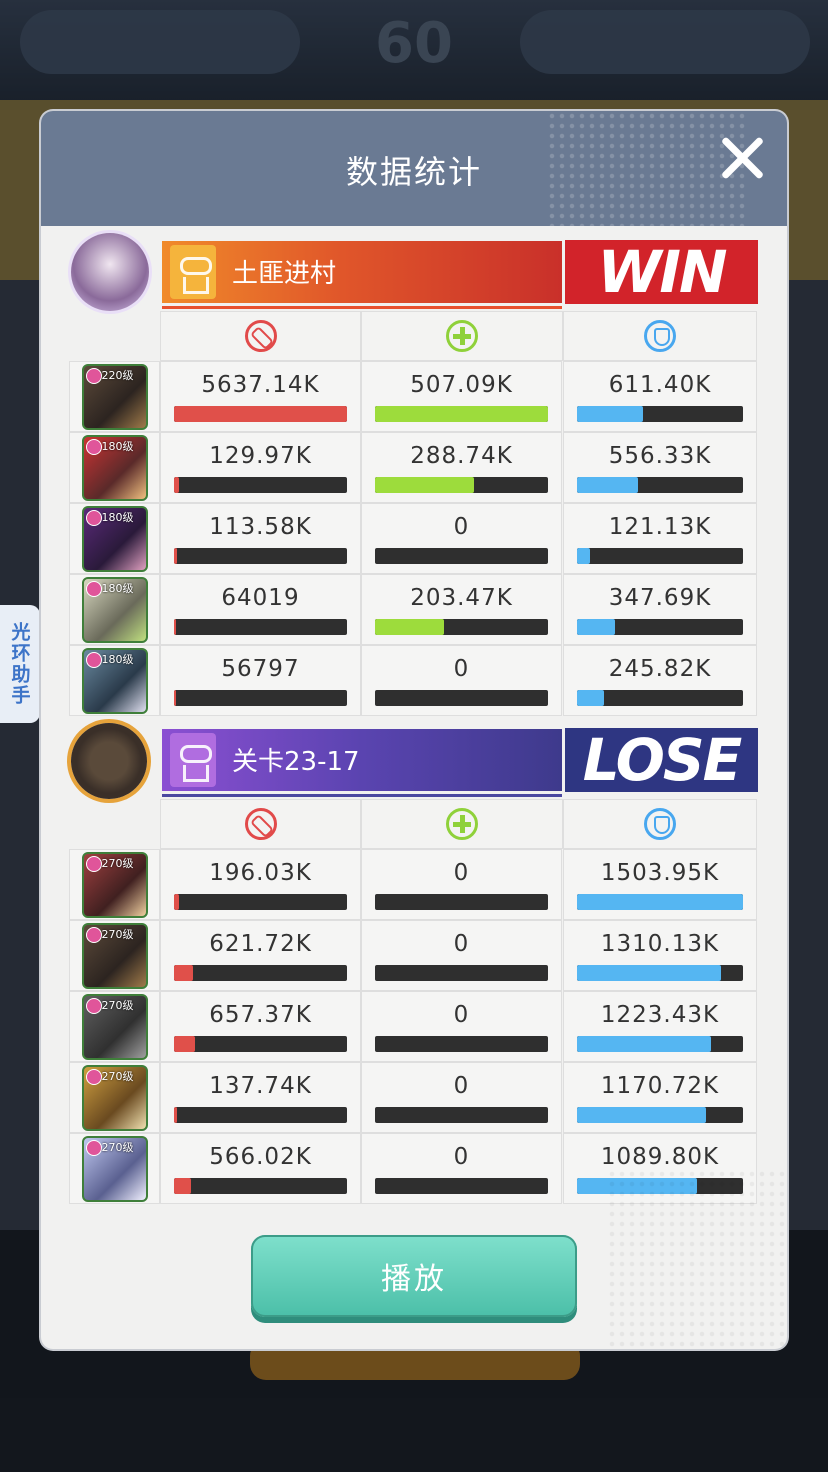  What do you see at coordinates (661, 272) in the screenshot?
I see `result-win-badge: WIN` at bounding box center [661, 272].